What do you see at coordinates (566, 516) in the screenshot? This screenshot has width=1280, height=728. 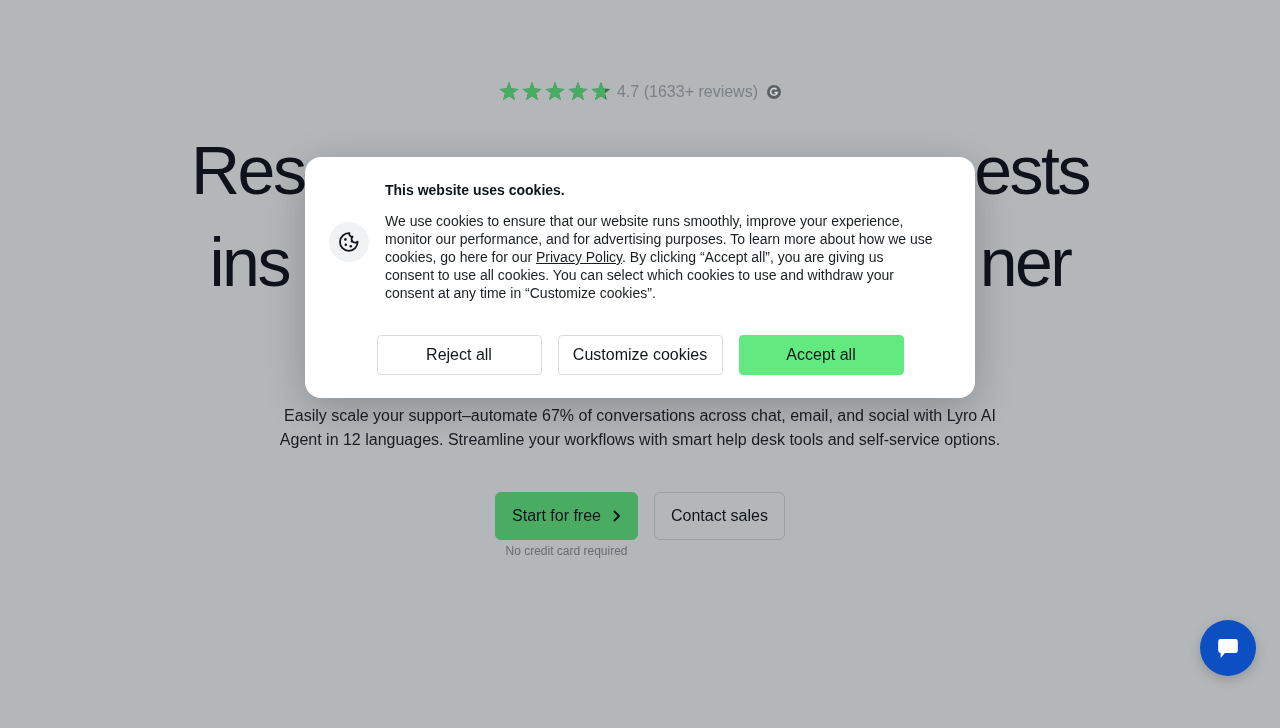 I see `primary-button: Start for free` at bounding box center [566, 516].